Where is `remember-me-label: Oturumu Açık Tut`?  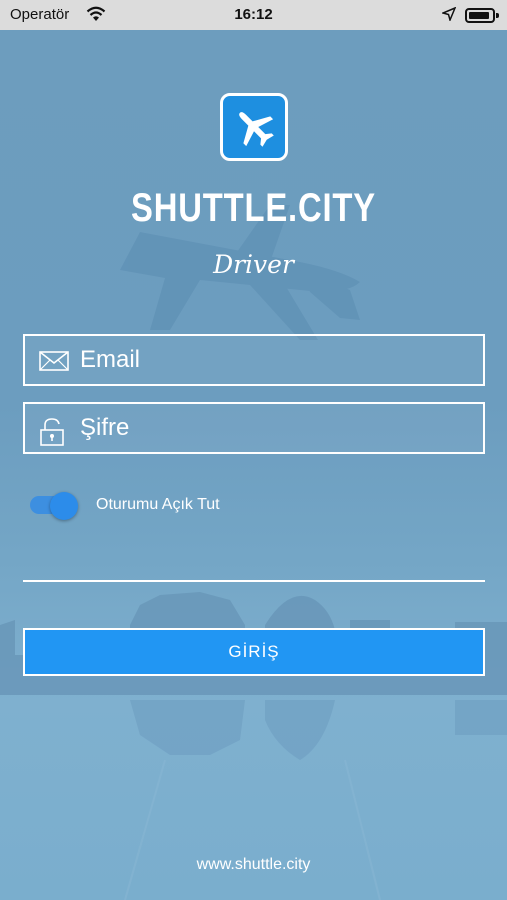
remember-me-label: Oturumu Açık Tut is located at coordinates (158, 504).